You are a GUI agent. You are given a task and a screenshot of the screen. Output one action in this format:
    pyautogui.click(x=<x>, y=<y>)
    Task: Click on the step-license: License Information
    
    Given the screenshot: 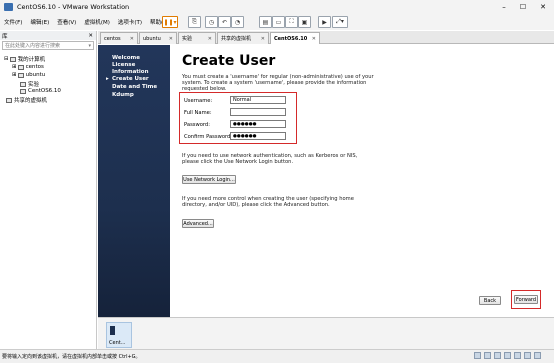 What is the action you would take?
    pyautogui.click(x=130, y=68)
    